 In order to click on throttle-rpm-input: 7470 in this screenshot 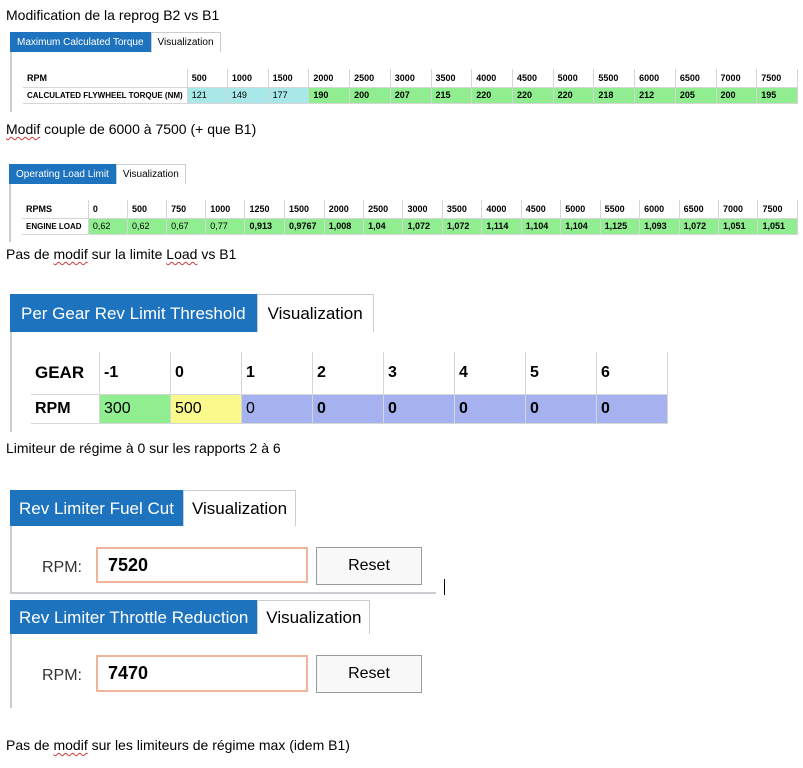, I will do `click(202, 673)`.